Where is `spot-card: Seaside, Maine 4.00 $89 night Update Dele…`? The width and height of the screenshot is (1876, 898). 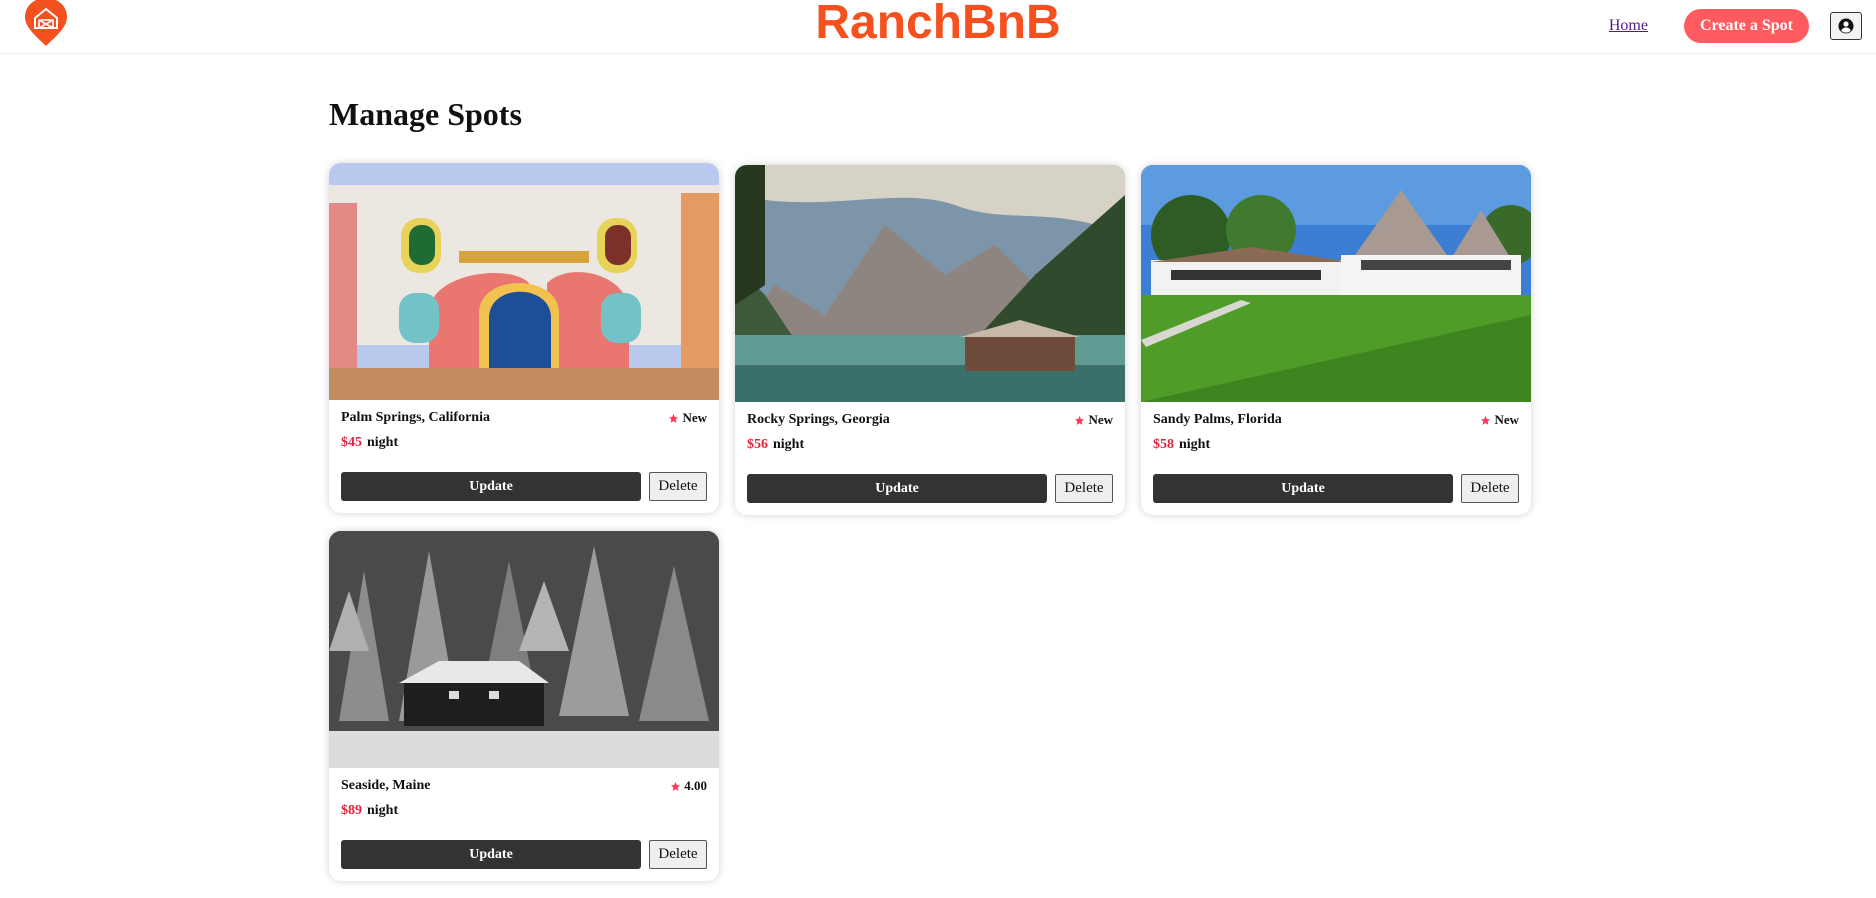 spot-card: Seaside, Maine 4.00 $89 night Update Dele… is located at coordinates (524, 706).